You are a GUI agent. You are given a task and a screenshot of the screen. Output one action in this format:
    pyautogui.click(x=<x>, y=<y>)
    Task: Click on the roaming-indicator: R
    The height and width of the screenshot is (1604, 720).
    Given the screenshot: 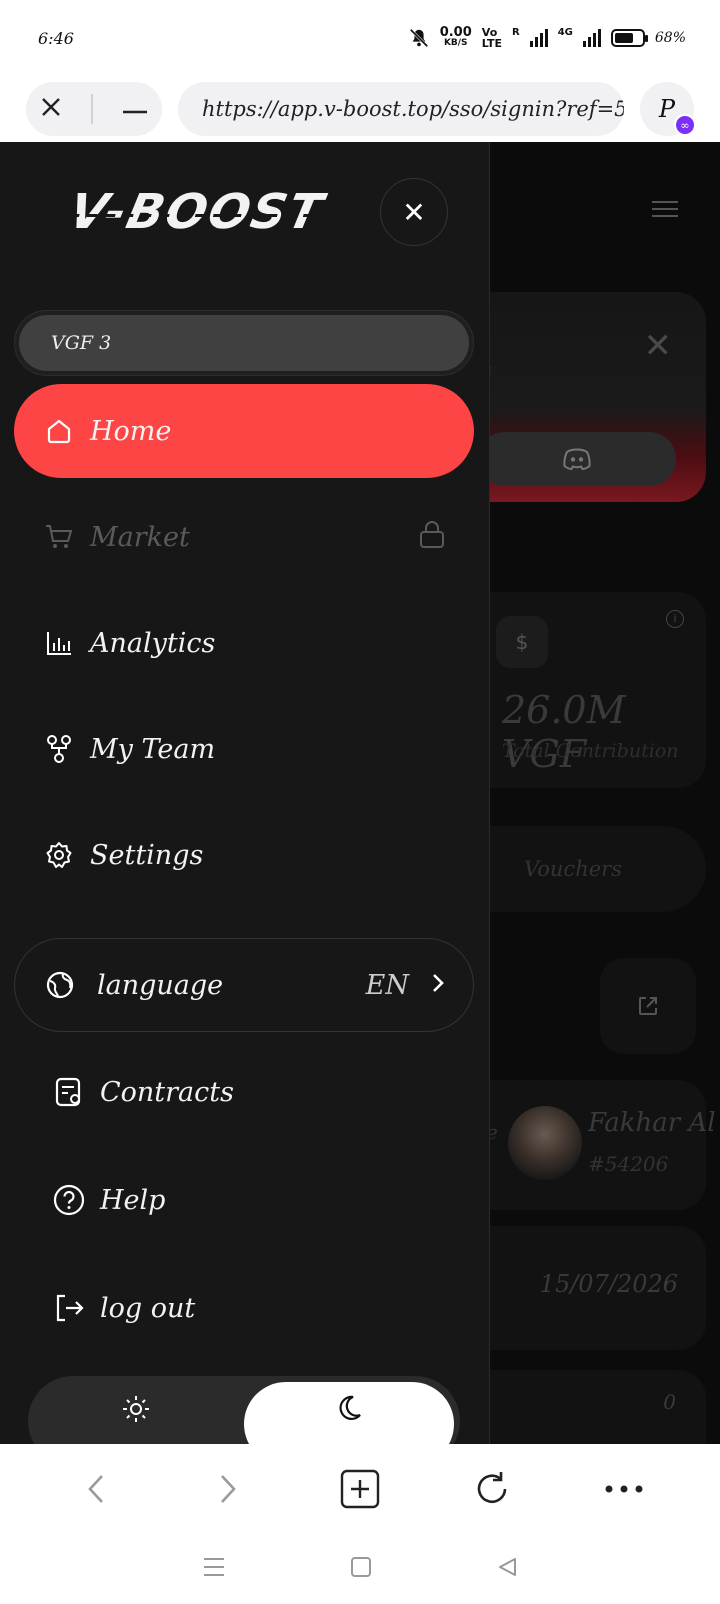 What is the action you would take?
    pyautogui.click(x=516, y=32)
    